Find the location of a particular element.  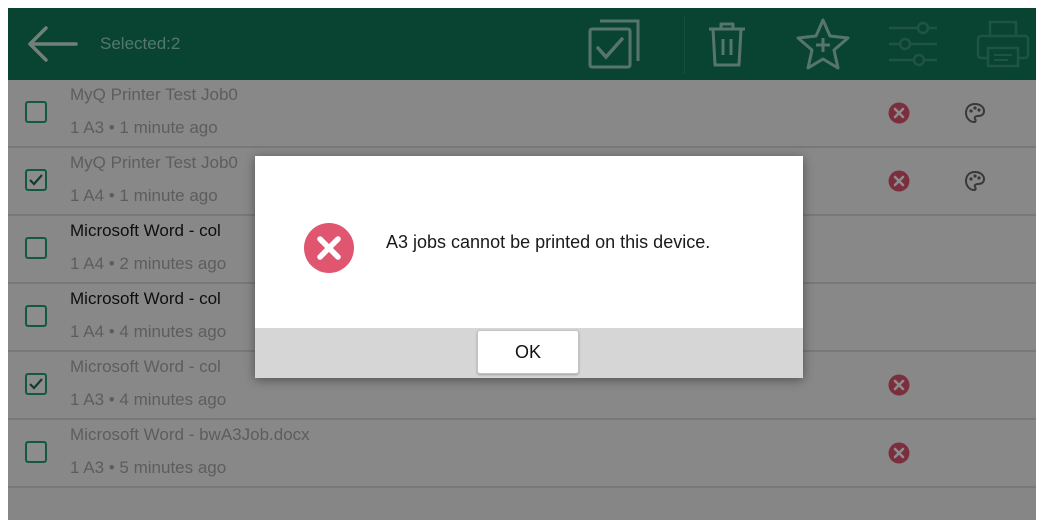

ok-button: OK is located at coordinates (528, 352).